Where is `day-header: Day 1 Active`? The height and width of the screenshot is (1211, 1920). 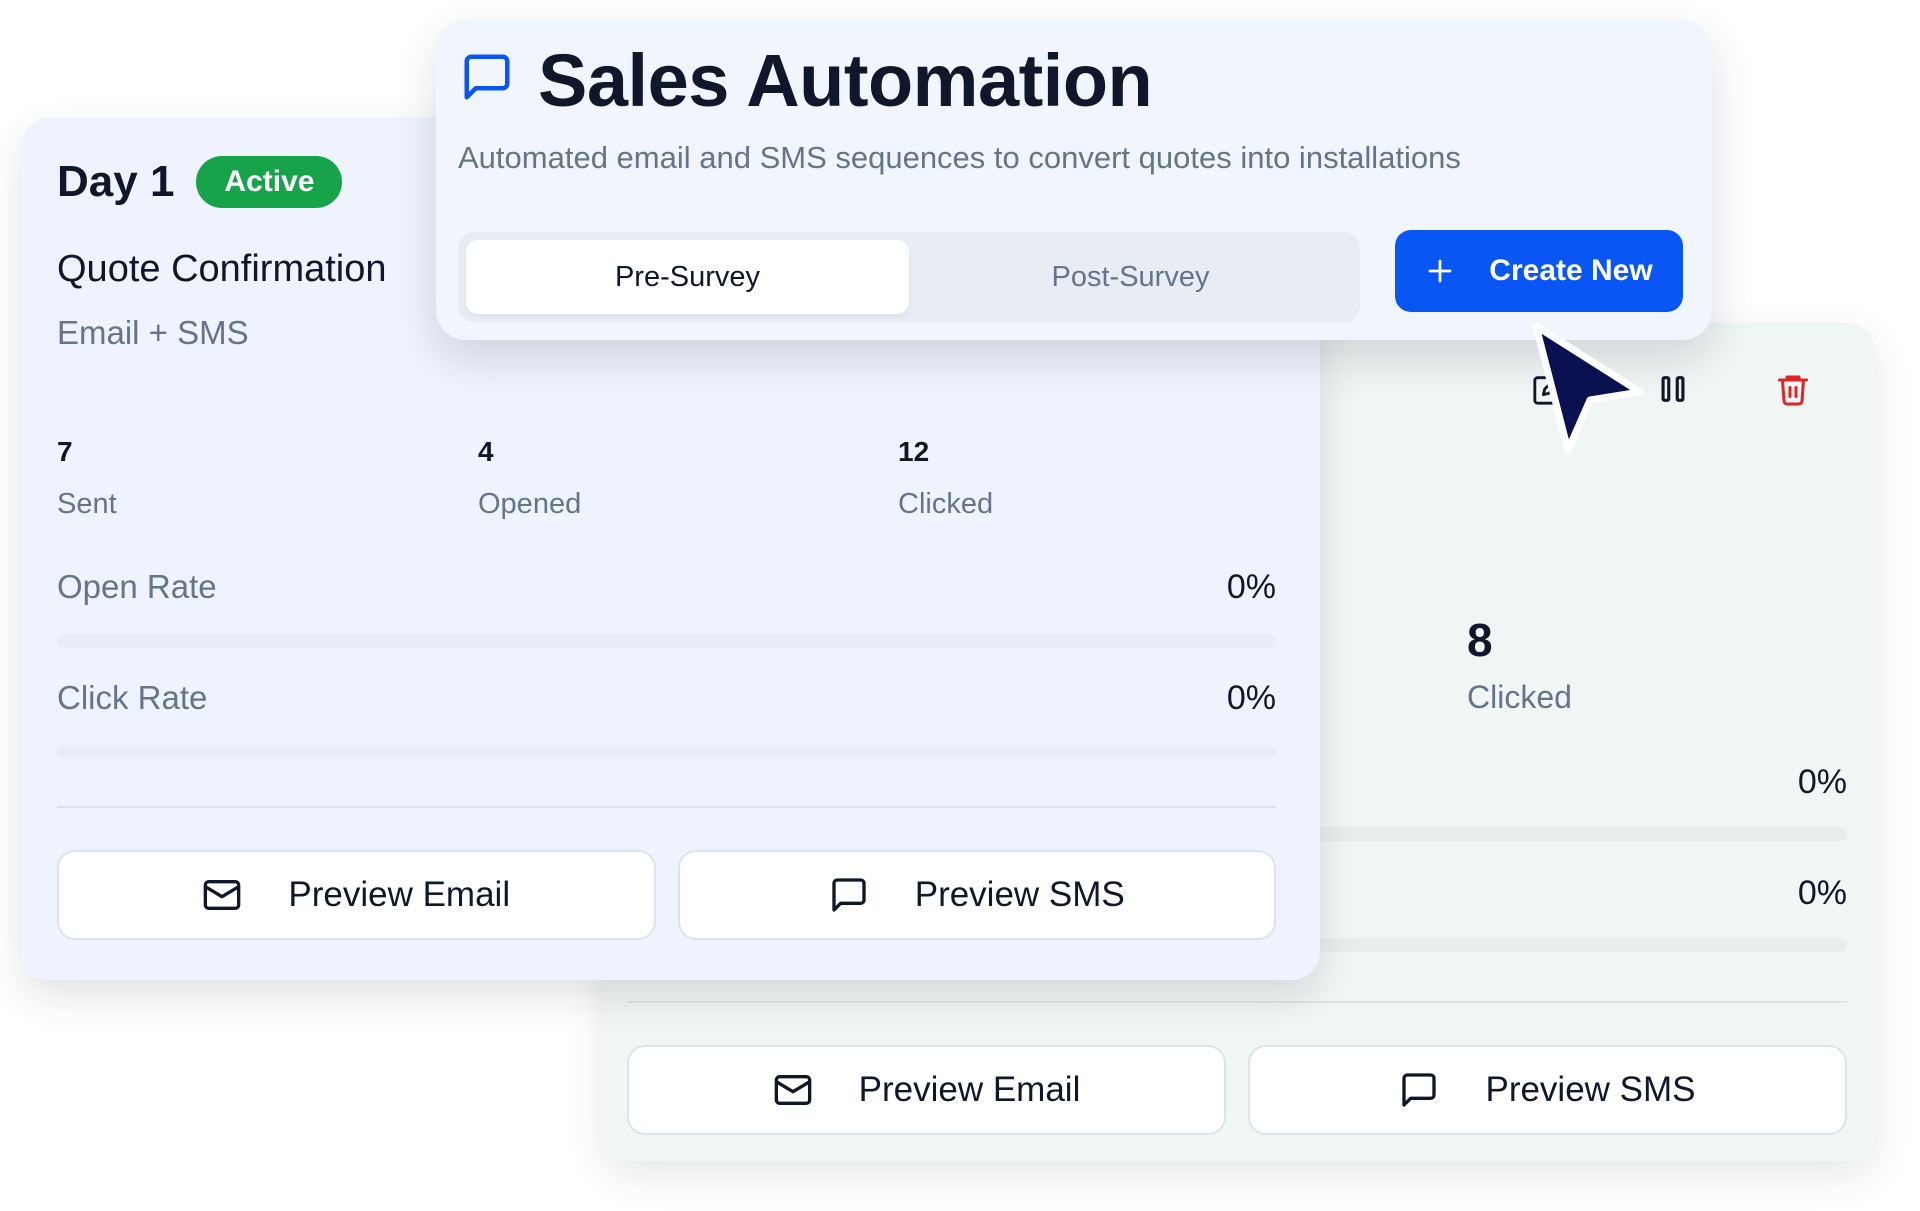 day-header: Day 1 Active is located at coordinates (200, 182).